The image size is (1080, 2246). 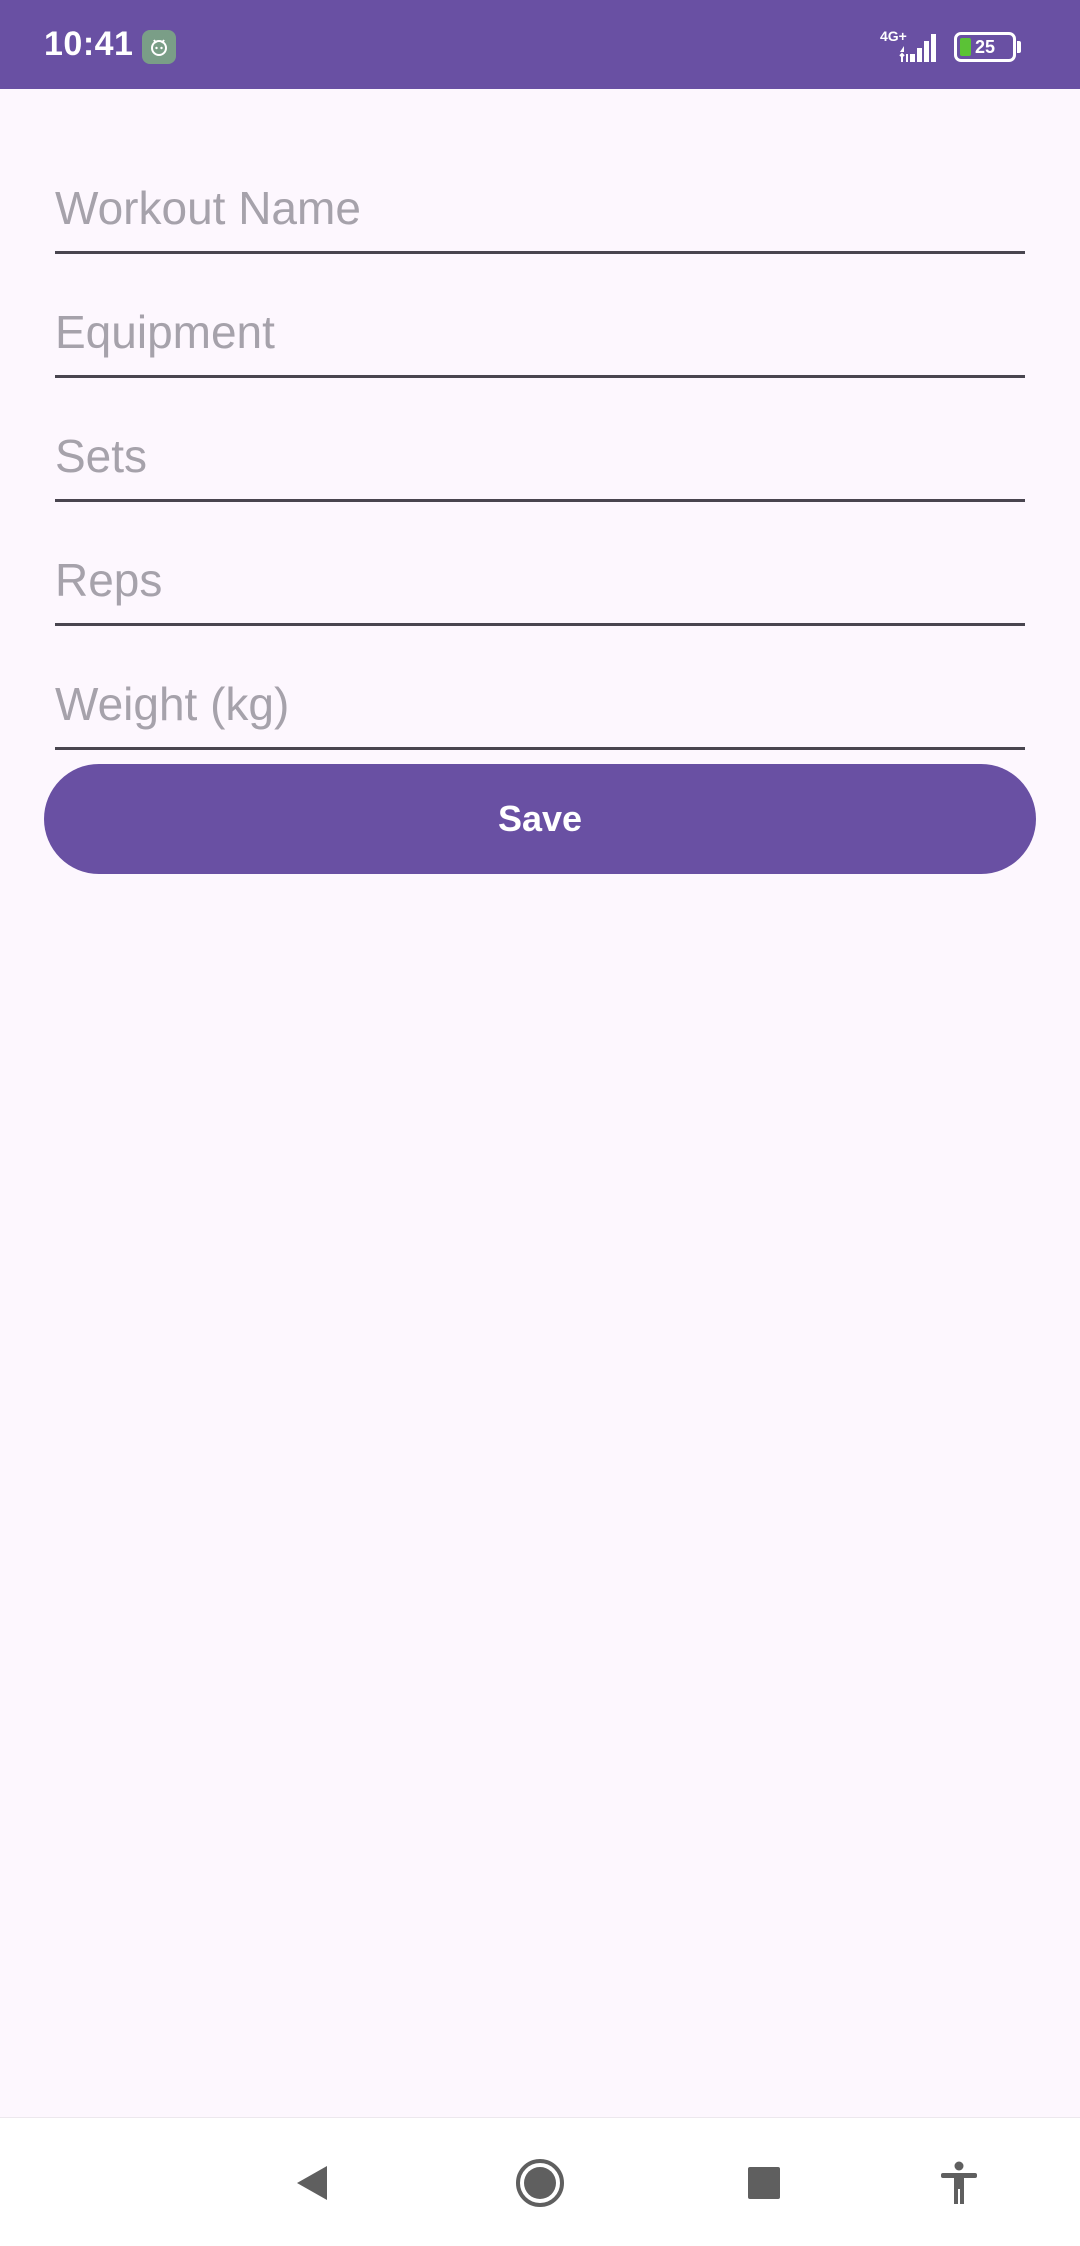 What do you see at coordinates (159, 47) in the screenshot?
I see `android-app-icon` at bounding box center [159, 47].